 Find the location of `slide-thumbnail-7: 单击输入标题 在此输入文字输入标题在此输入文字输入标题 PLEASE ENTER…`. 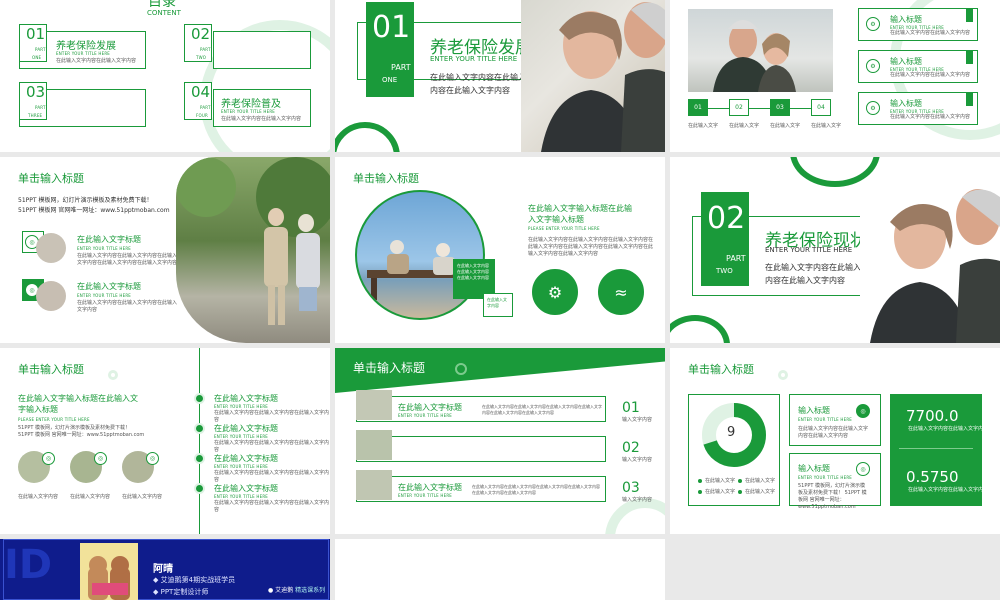

slide-thumbnail-7: 单击输入标题 在此输入文字输入标题在此输入文字输入标题 PLEASE ENTER… is located at coordinates (165, 441).